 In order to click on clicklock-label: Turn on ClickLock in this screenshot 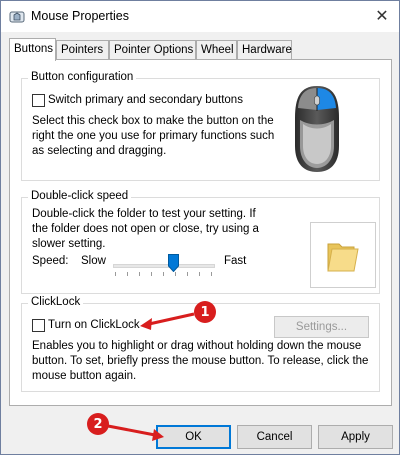, I will do `click(94, 325)`.